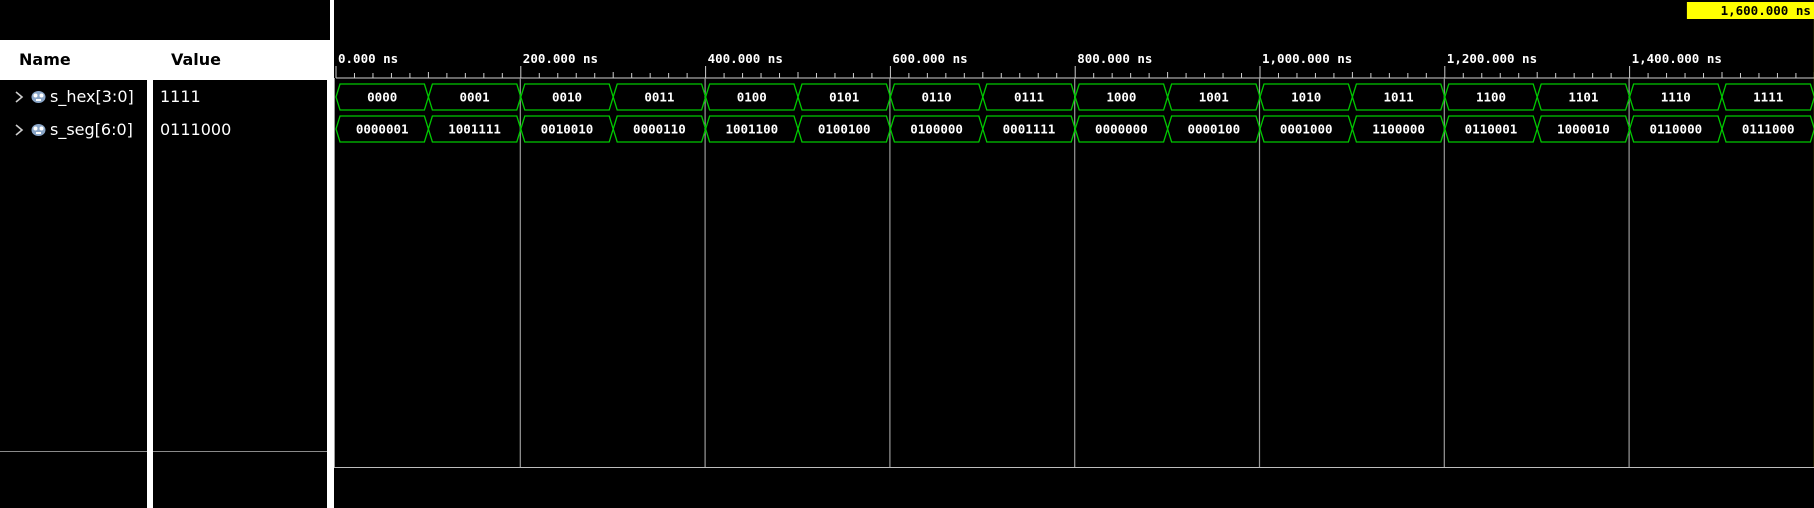 Image resolution: width=1814 pixels, height=508 pixels. I want to click on bus-value: 1001111, so click(474, 129).